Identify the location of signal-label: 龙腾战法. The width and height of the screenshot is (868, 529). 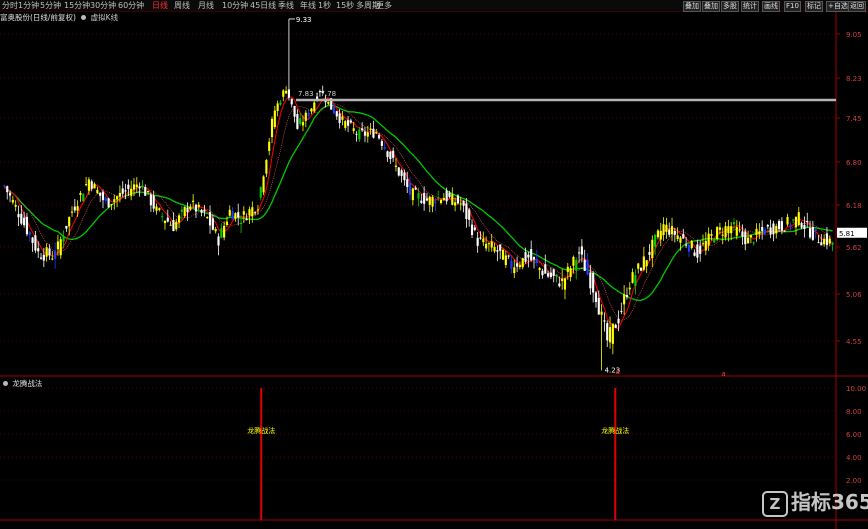
(261, 430).